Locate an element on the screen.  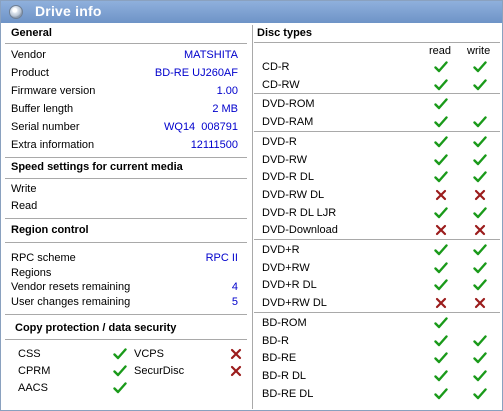
disc-cd-rw-write-check-icon is located at coordinates (480, 85).